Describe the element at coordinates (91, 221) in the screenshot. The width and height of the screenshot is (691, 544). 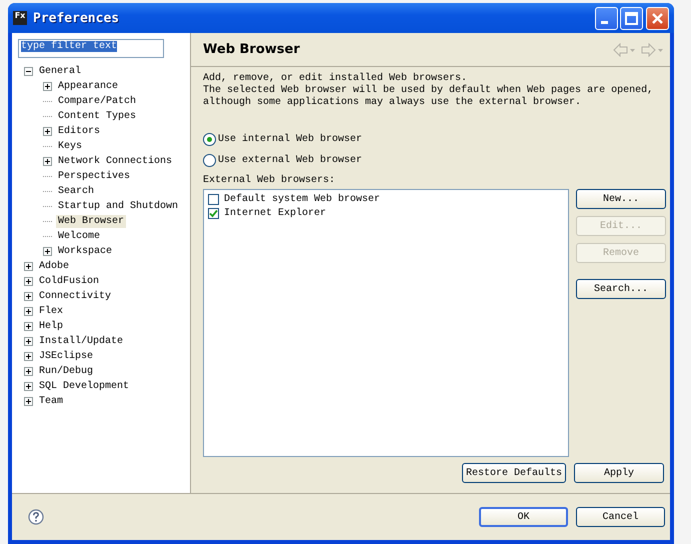
I see `tree-item: Web Browser` at that location.